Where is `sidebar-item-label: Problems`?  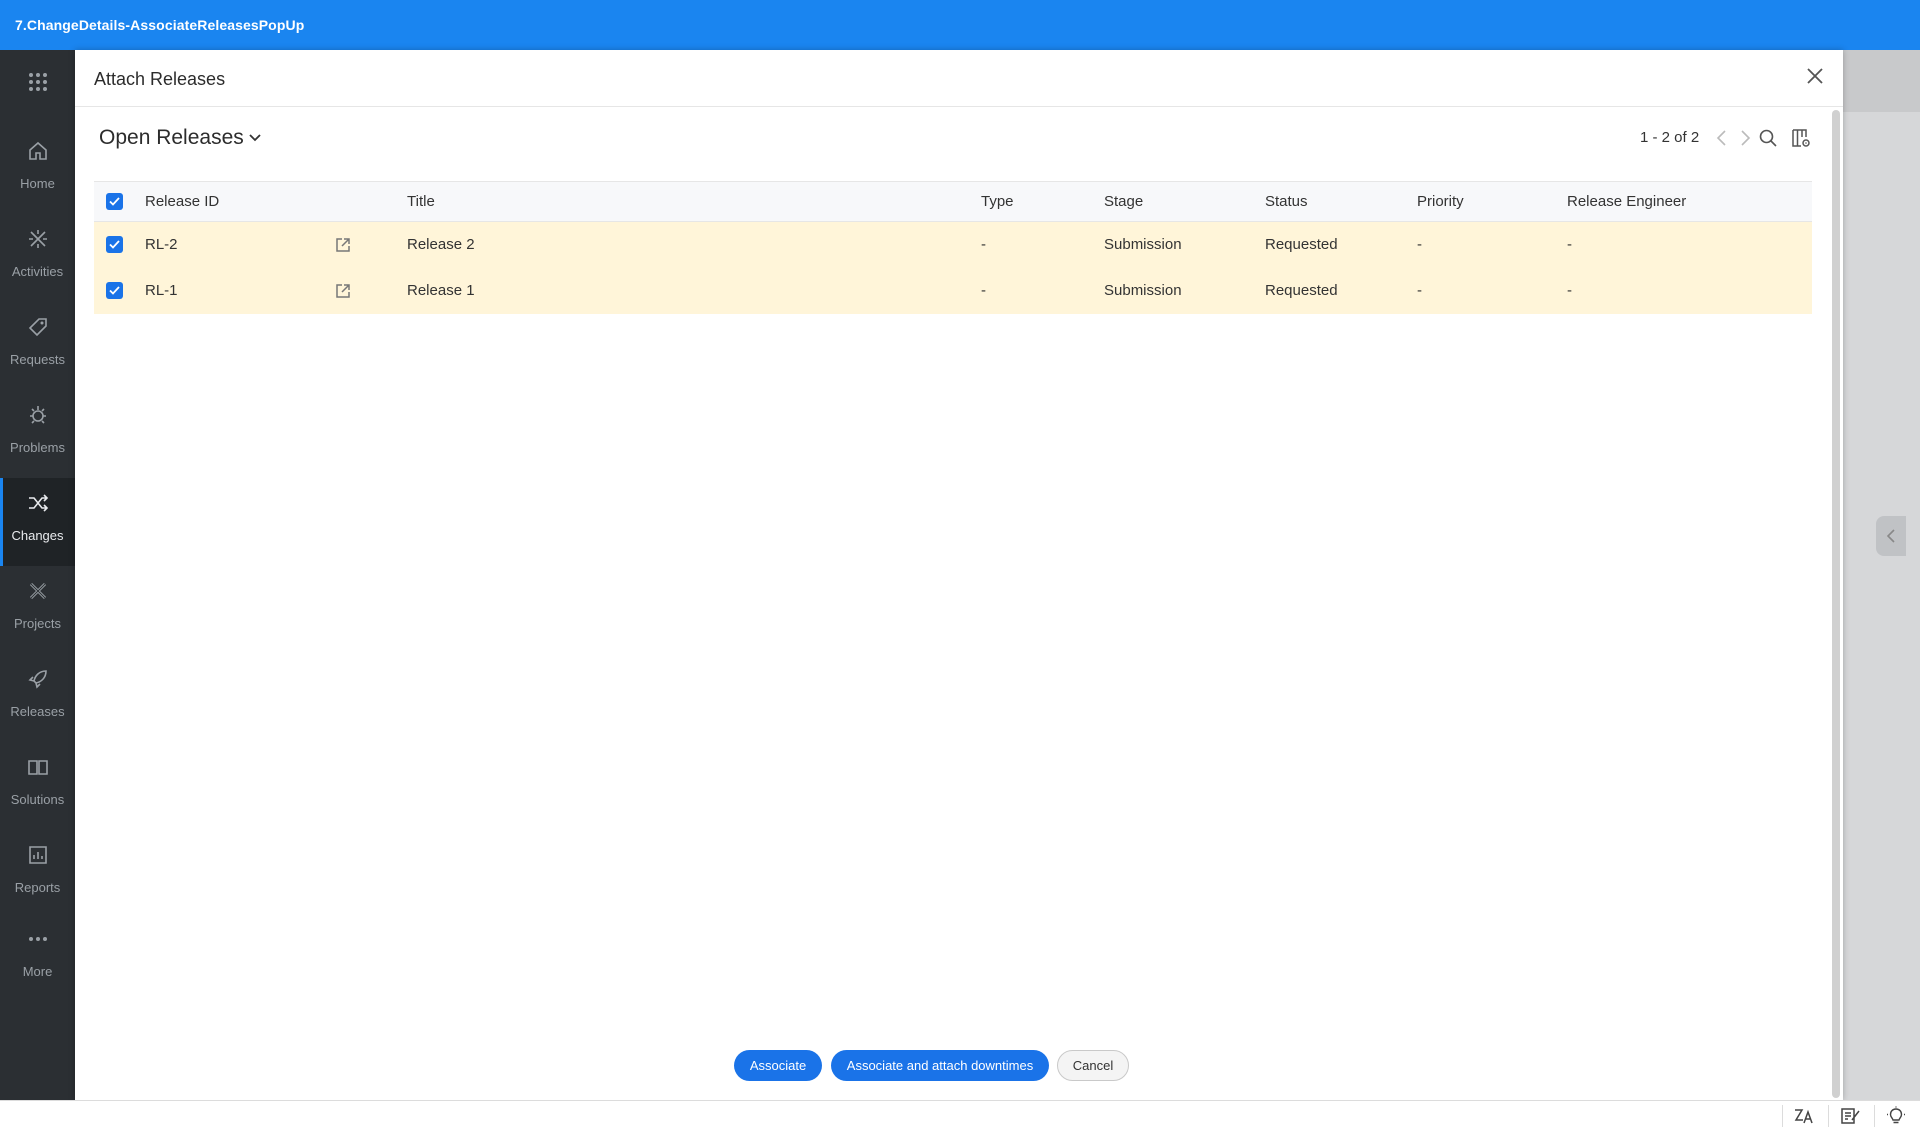
sidebar-item-label: Problems is located at coordinates (37, 447).